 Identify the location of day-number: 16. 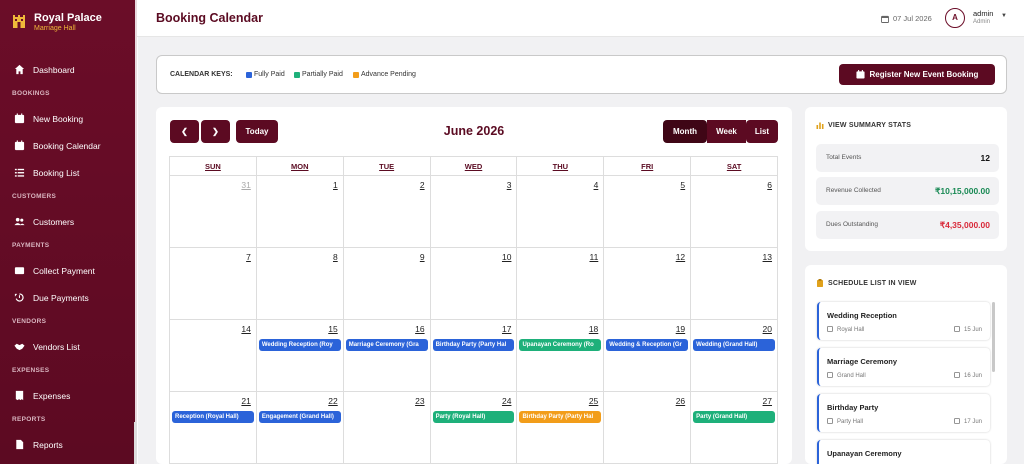
(419, 329).